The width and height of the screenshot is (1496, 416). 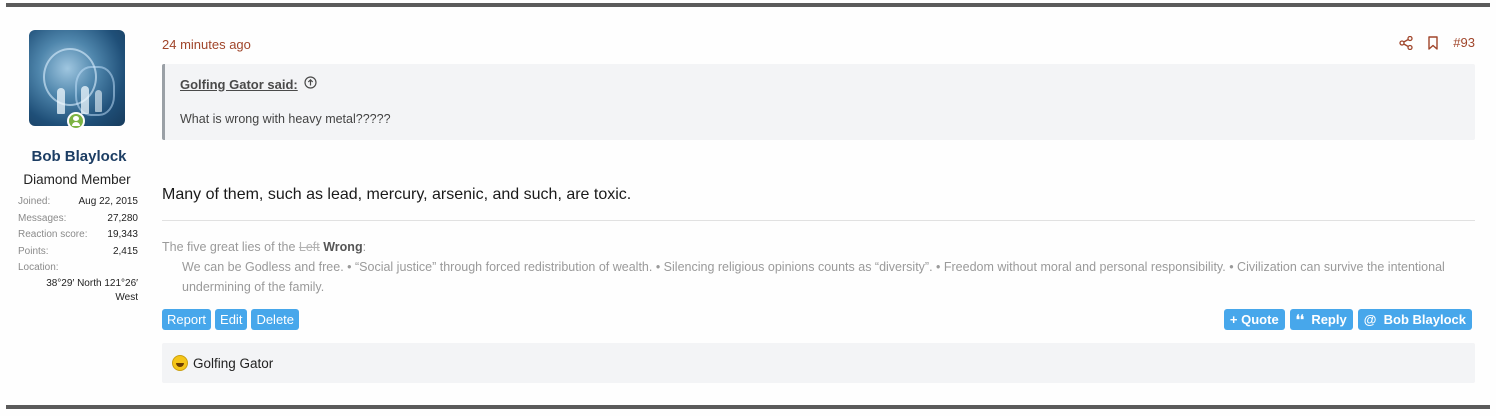 What do you see at coordinates (38, 267) in the screenshot?
I see `stat-location-label: Location:` at bounding box center [38, 267].